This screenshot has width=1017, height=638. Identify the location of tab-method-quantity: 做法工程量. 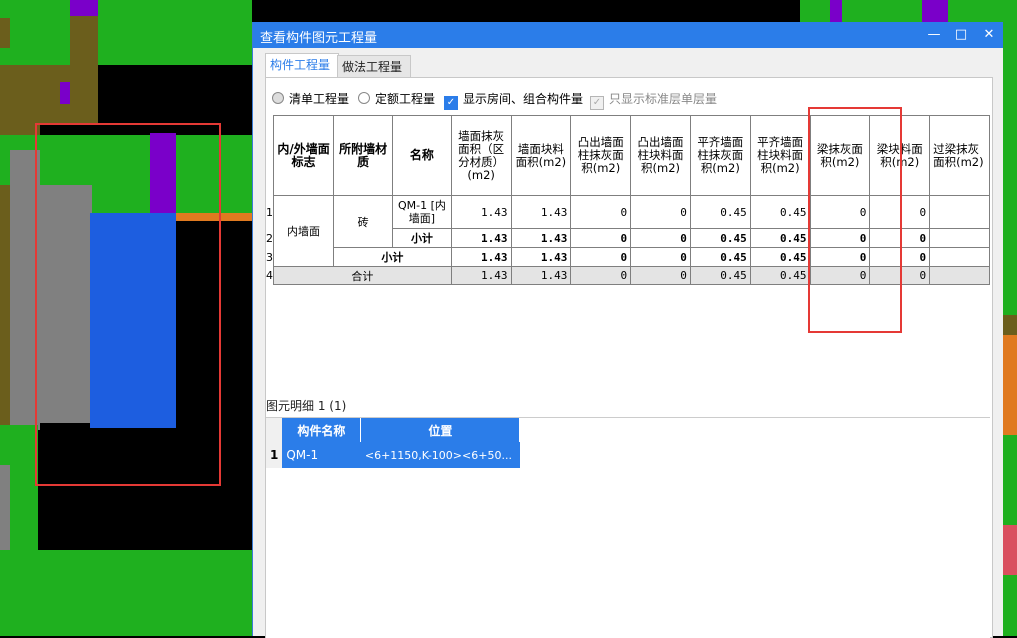
(374, 66).